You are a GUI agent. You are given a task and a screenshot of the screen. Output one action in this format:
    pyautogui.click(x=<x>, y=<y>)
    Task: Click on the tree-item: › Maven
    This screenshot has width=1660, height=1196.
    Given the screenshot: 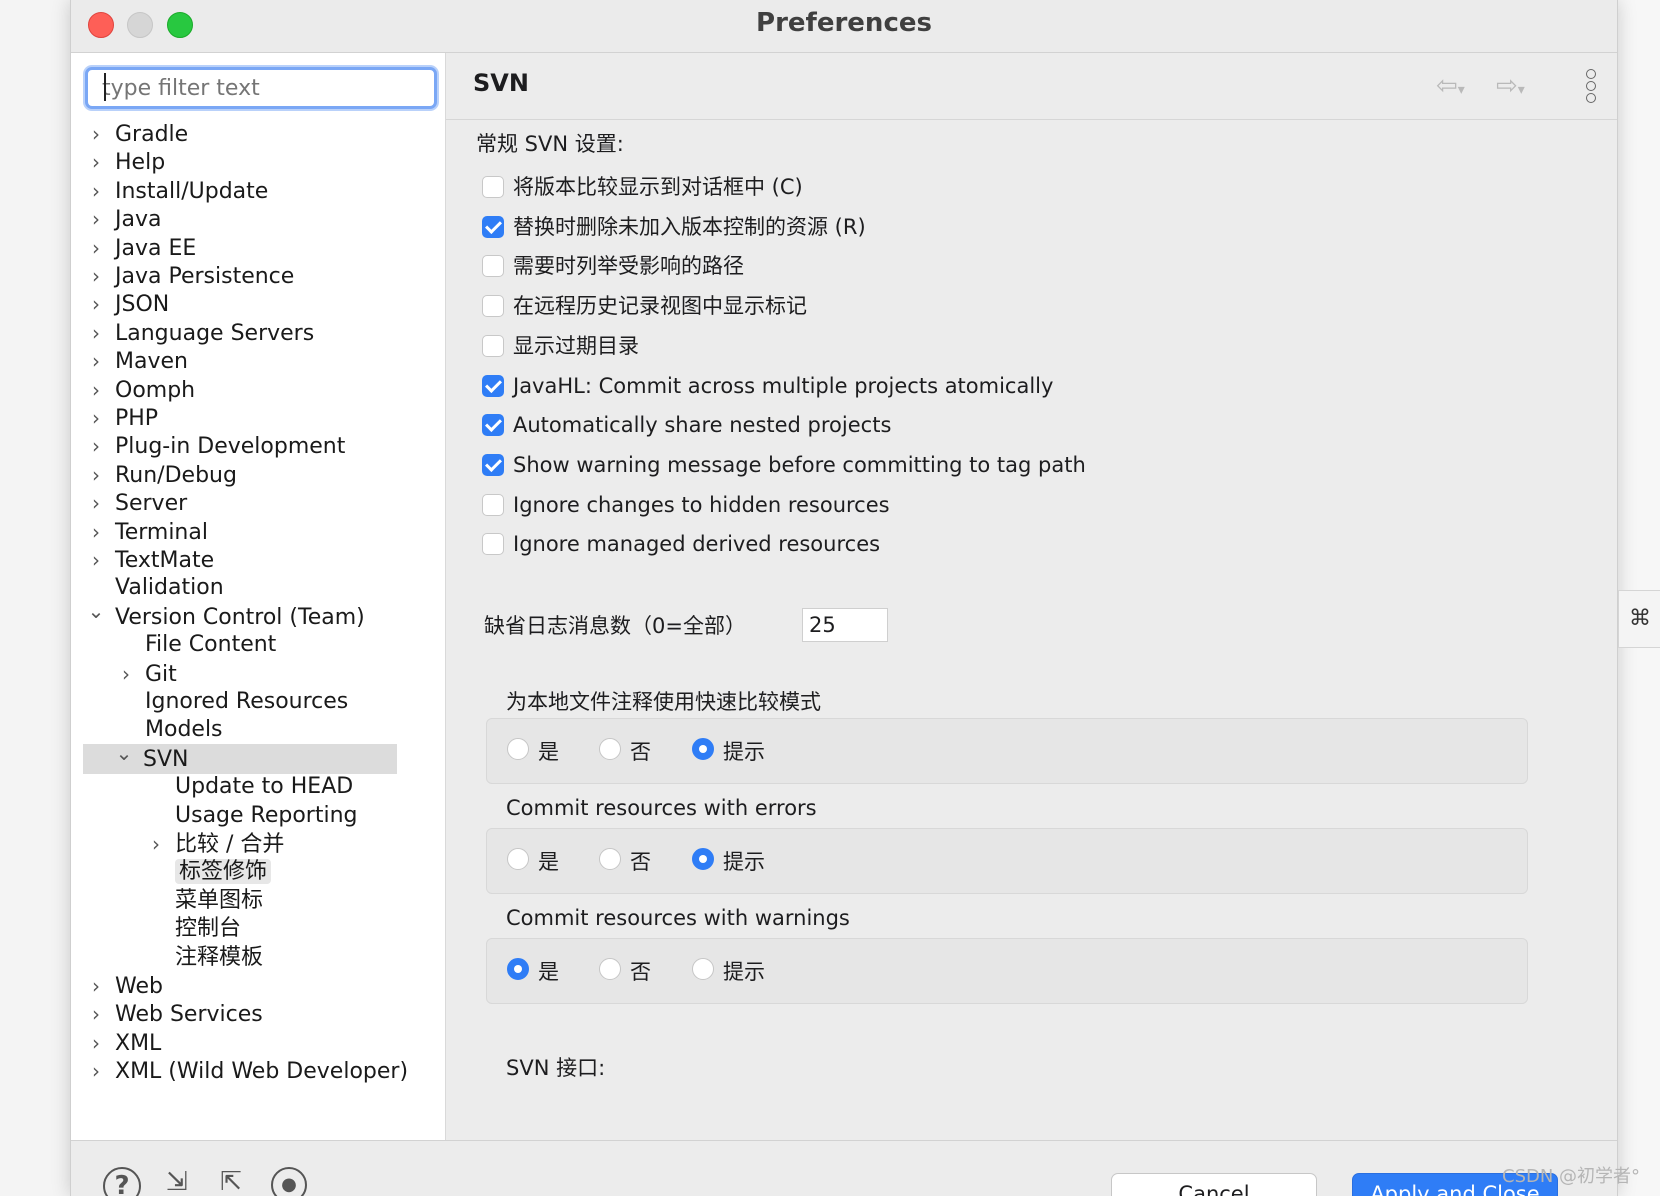 What is the action you would take?
    pyautogui.click(x=136, y=361)
    